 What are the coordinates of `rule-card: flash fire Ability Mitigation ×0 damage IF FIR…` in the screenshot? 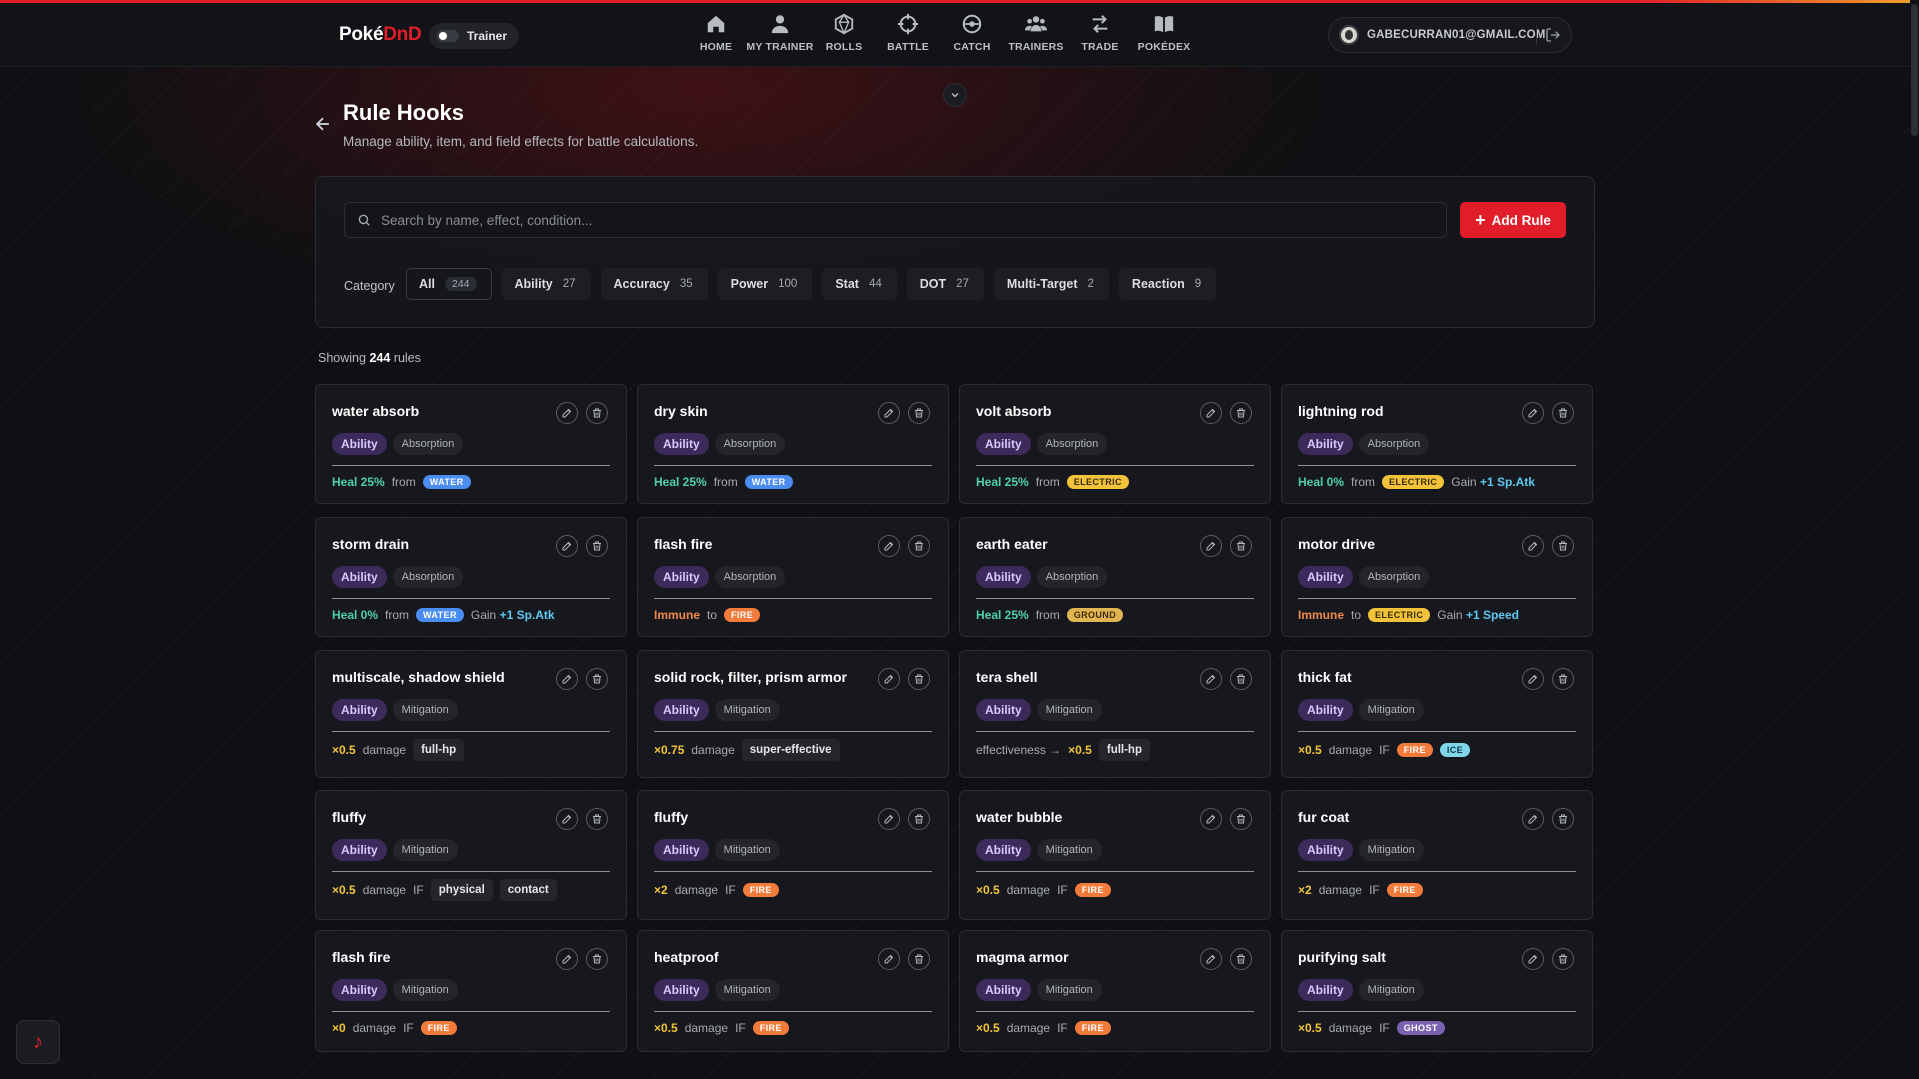 It's located at (471, 991).